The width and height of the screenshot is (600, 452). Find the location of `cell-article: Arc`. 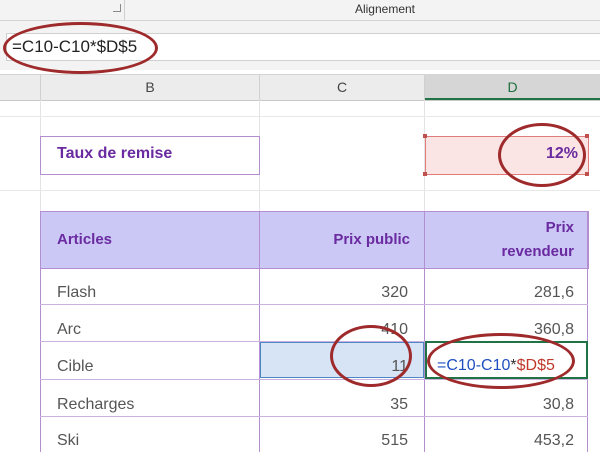

cell-article: Arc is located at coordinates (69, 330).